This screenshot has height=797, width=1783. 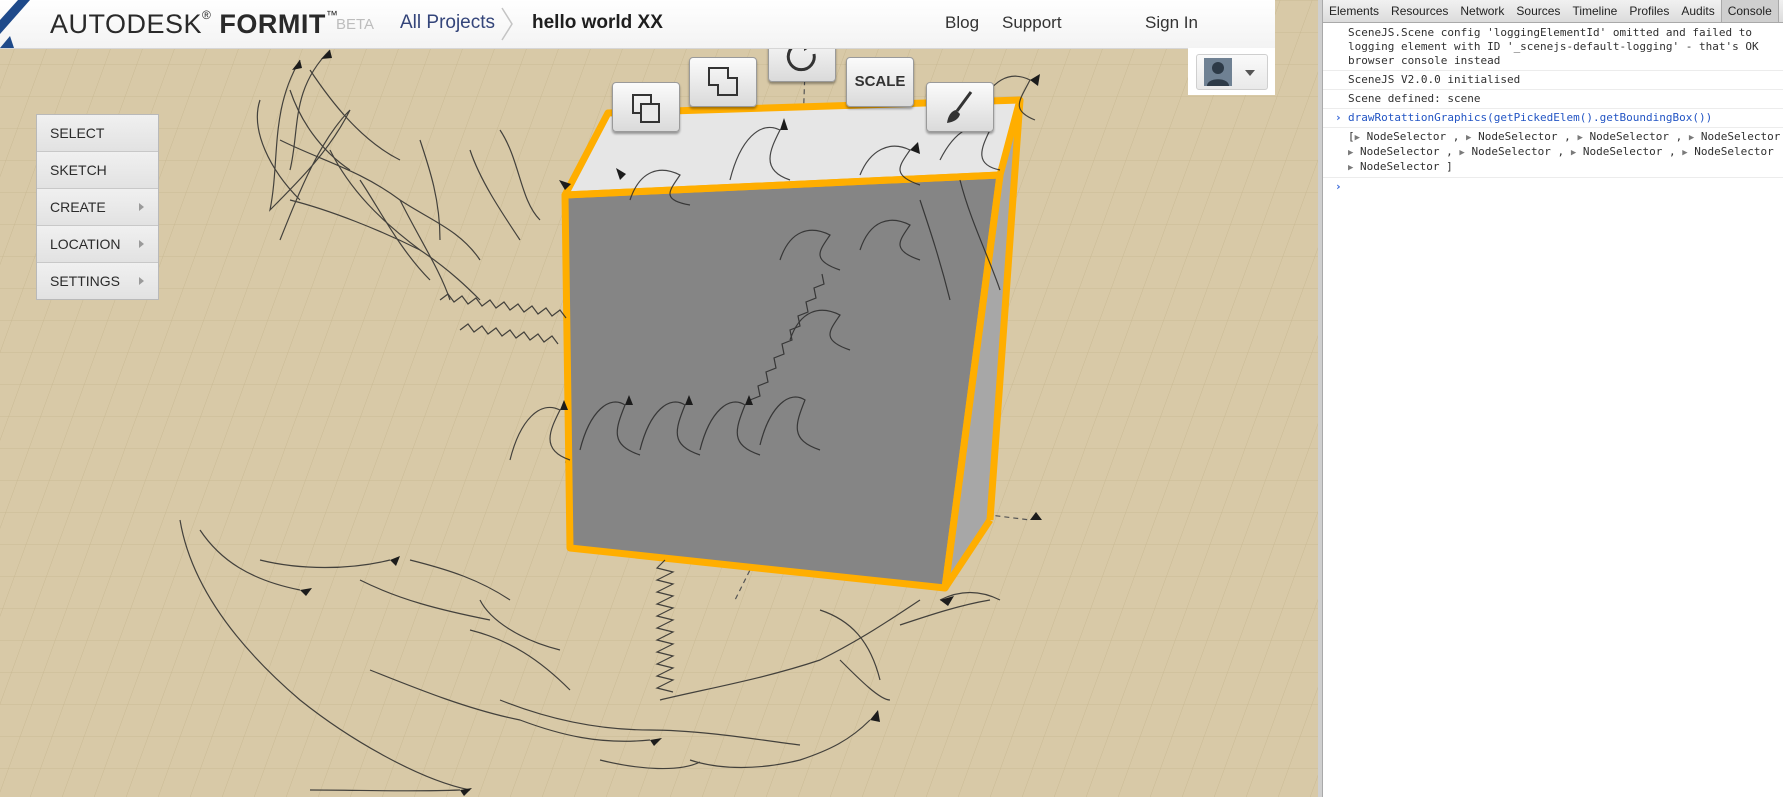 I want to click on menu-item-settings: SETTINGS, so click(x=97, y=280).